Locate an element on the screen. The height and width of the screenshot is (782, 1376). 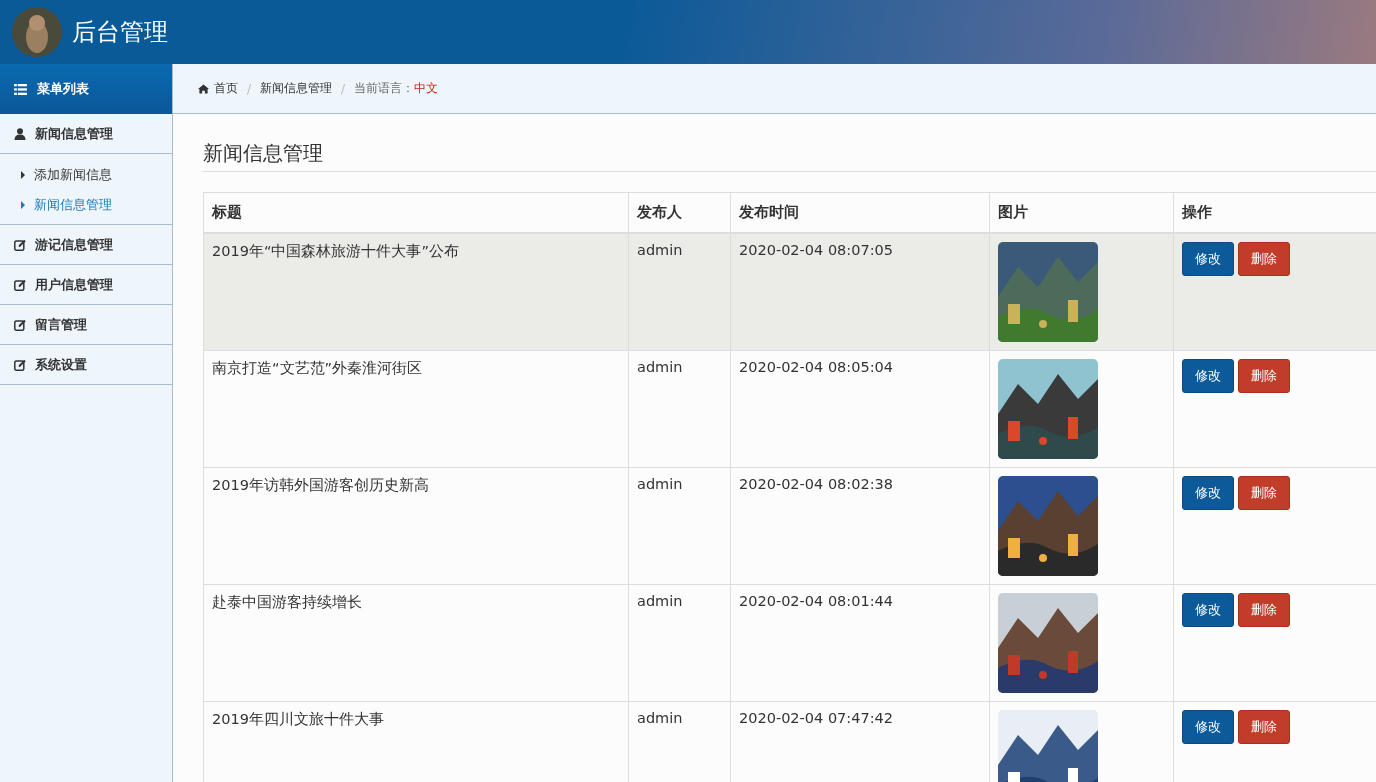
table-cell: 2020-02-04 08:01:44 is located at coordinates (860, 643).